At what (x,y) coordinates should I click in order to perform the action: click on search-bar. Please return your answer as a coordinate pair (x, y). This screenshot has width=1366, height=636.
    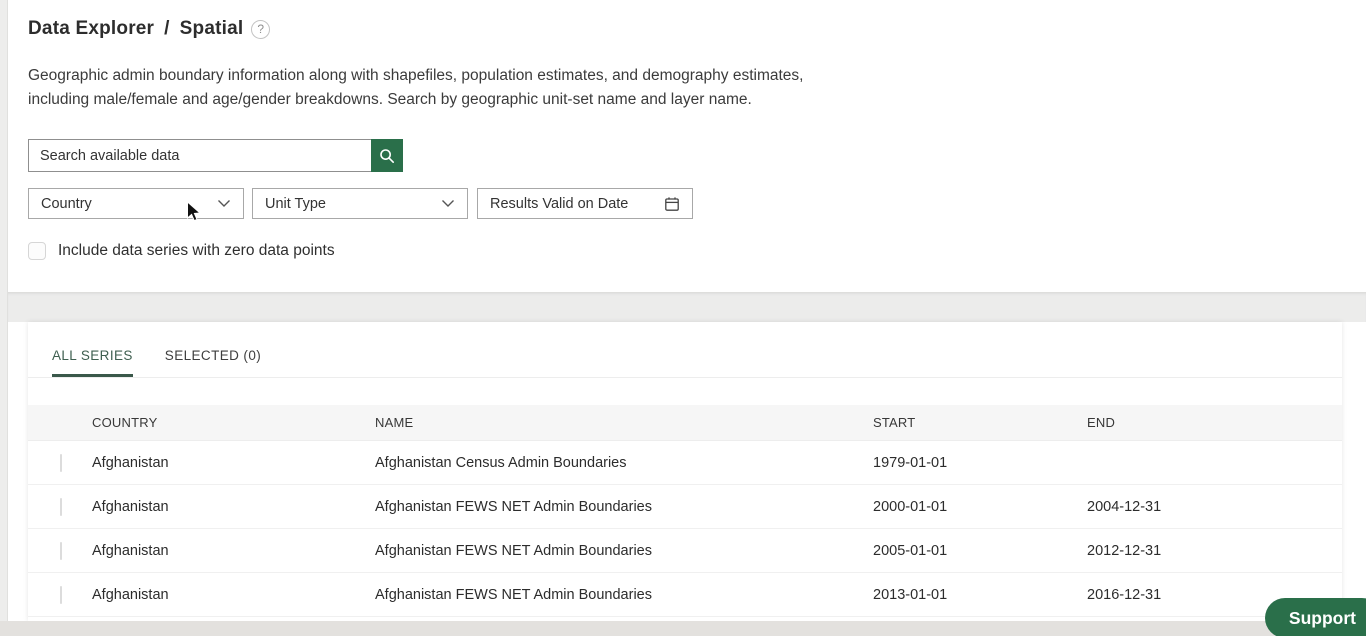
    Looking at the image, I should click on (215, 155).